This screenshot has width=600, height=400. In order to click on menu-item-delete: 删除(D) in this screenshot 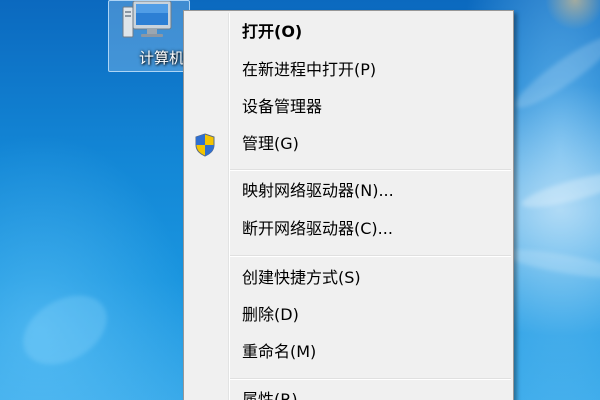, I will do `click(348, 315)`.